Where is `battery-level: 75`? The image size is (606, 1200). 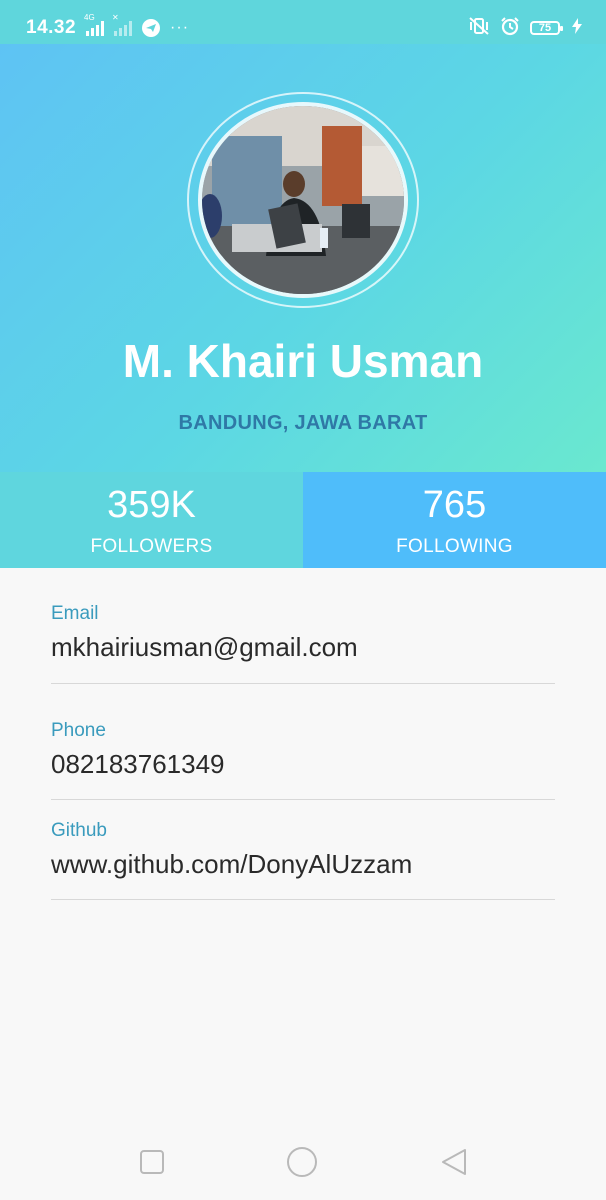
battery-level: 75 is located at coordinates (545, 28).